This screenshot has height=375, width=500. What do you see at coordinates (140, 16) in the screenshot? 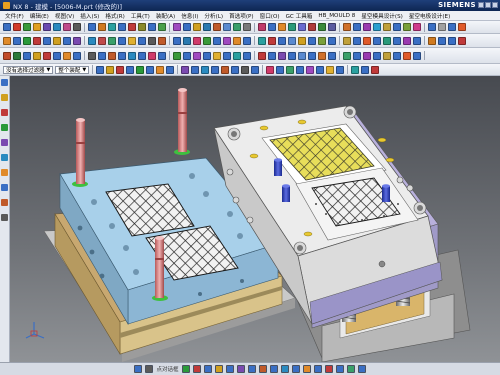
I see `menu-item-5: 工具(T)` at bounding box center [140, 16].